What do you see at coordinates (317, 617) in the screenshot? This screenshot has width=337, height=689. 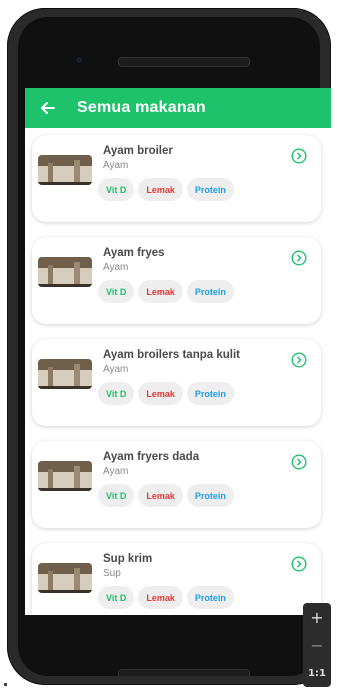 I see `zoom-in-button: +` at bounding box center [317, 617].